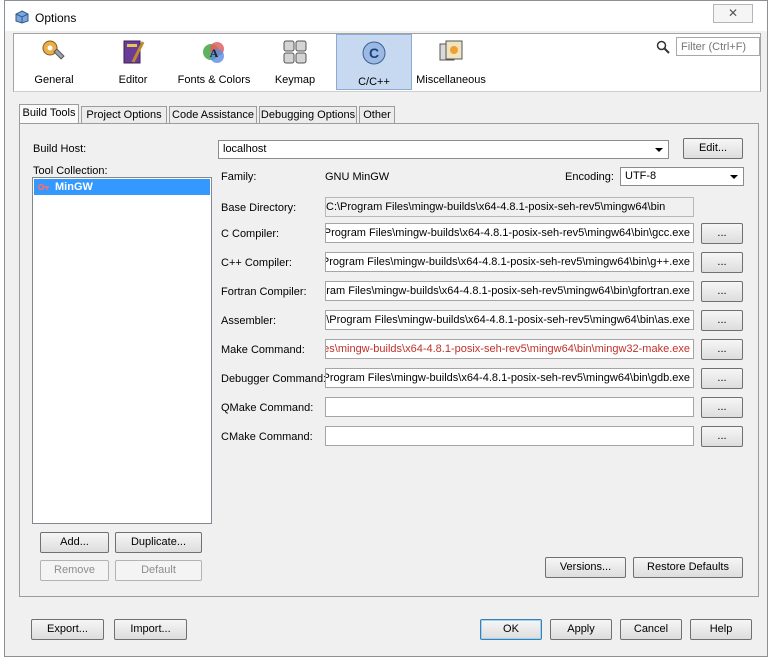 This screenshot has height=659, width=772. What do you see at coordinates (451, 80) in the screenshot?
I see `category-label: Miscellaneous` at bounding box center [451, 80].